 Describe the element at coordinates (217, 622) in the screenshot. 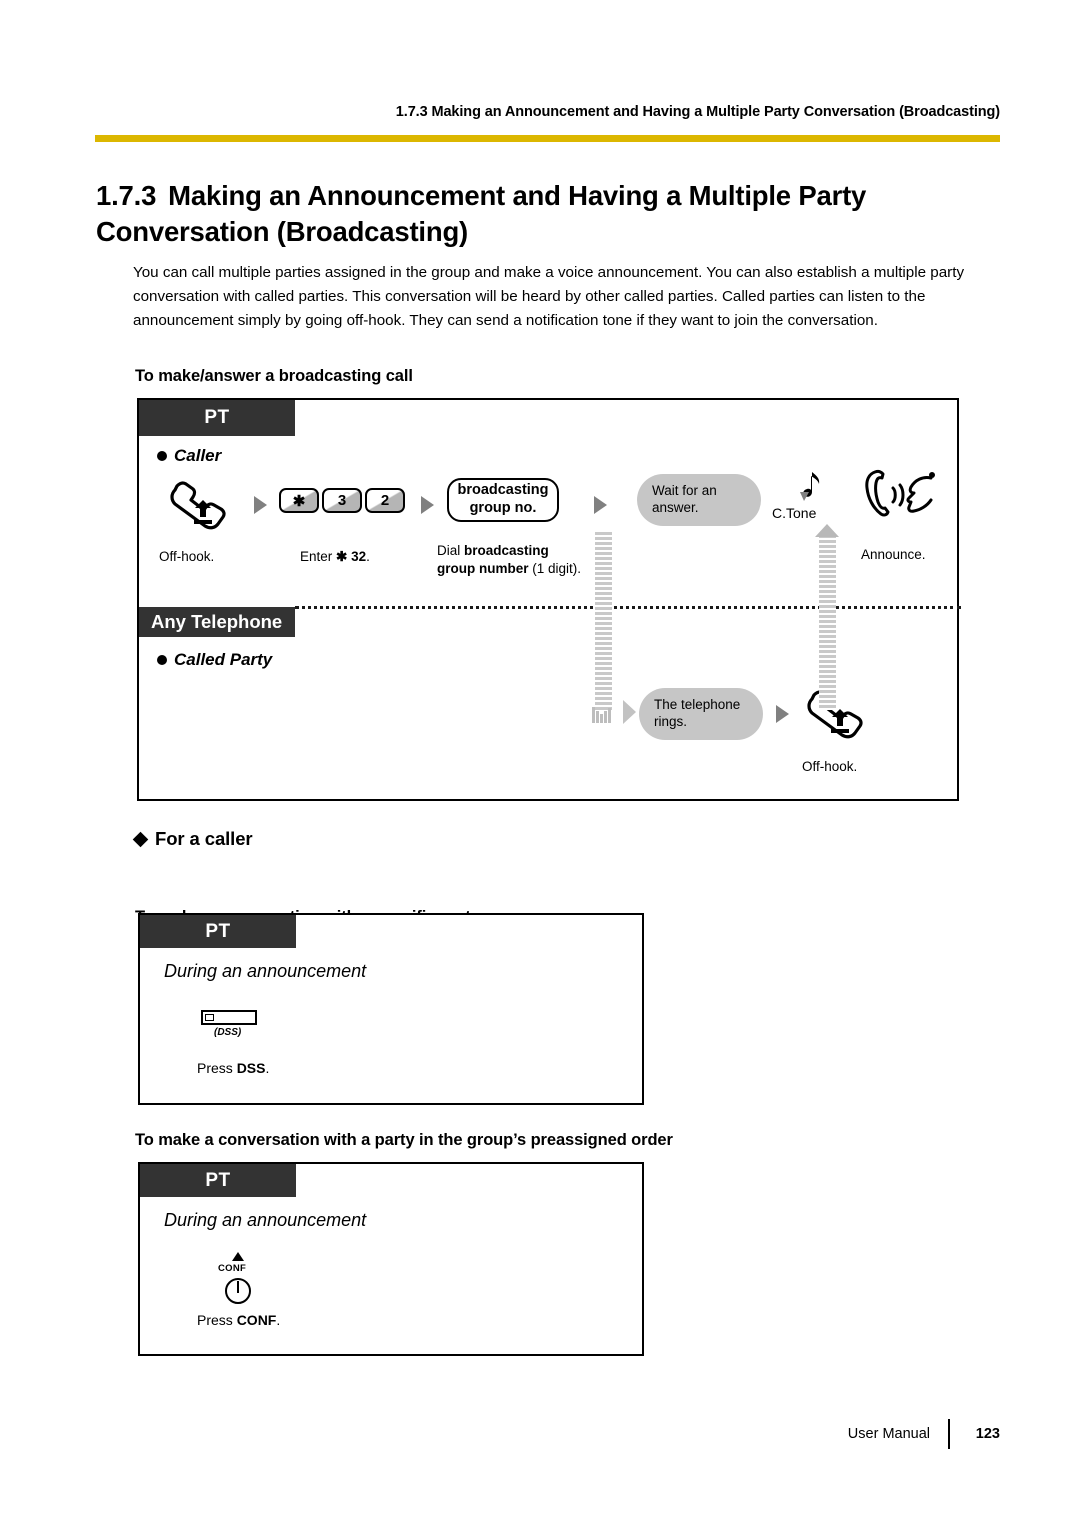

I see `any-telephone-tag: Any Telephone` at that location.